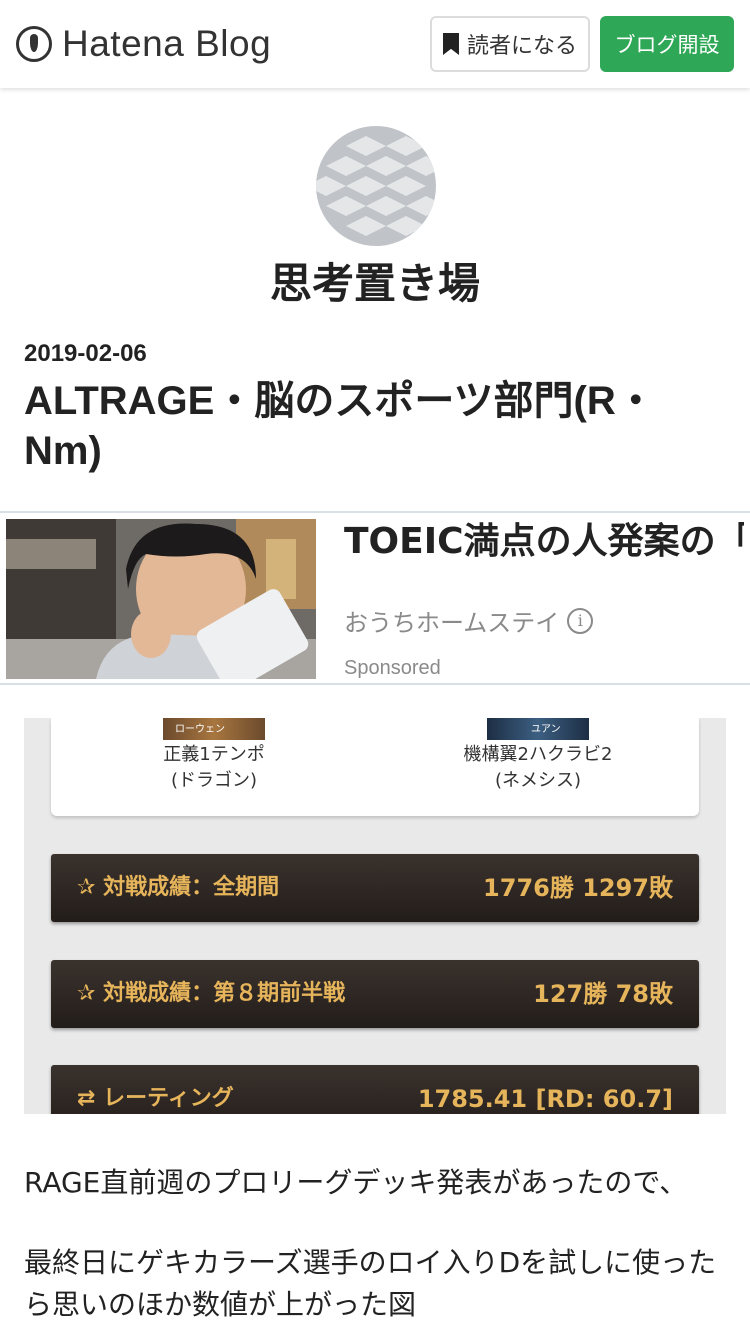  I want to click on deck-thumbnail: ローウェン, so click(214, 729).